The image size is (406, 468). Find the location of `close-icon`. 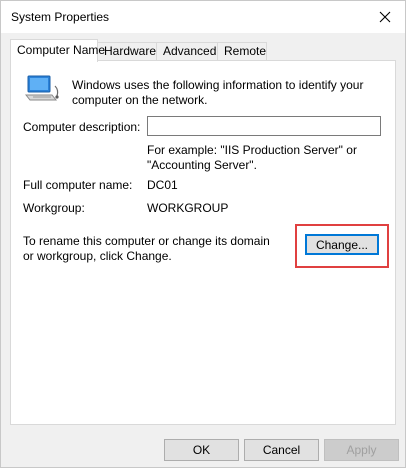

close-icon is located at coordinates (385, 17).